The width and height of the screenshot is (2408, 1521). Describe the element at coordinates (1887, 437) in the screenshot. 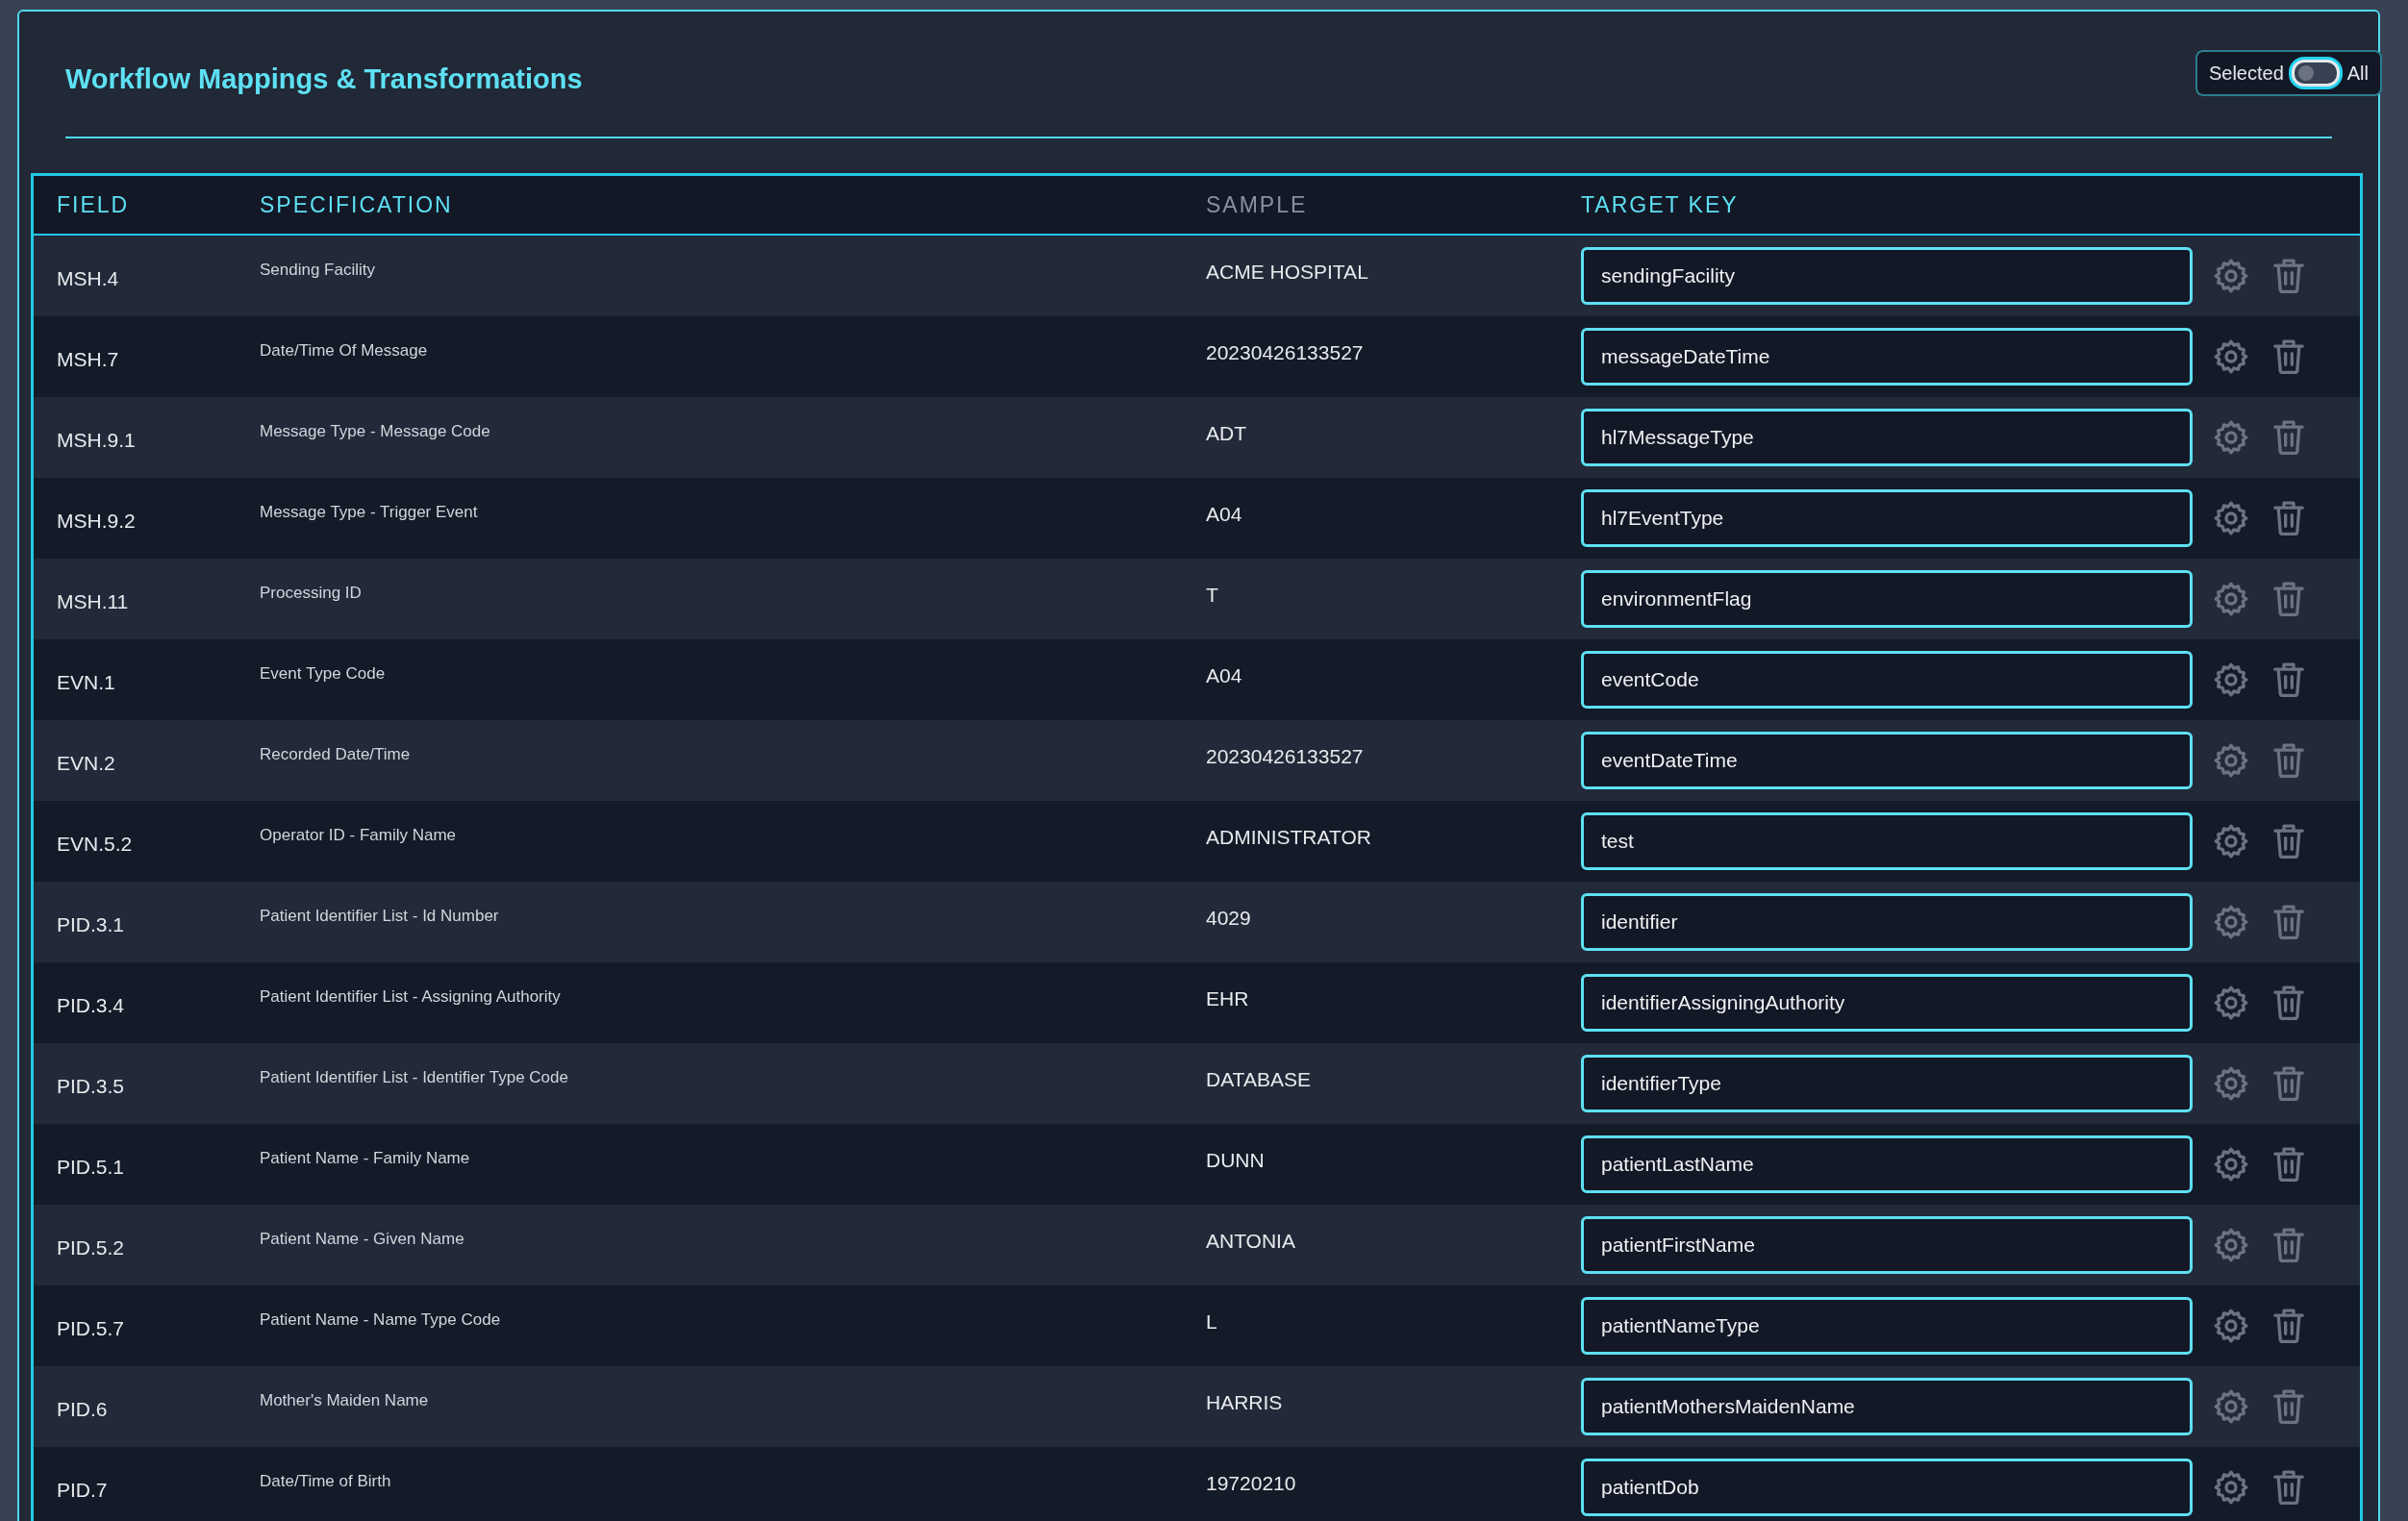

I see `target-key-input: hl7MessageType` at that location.